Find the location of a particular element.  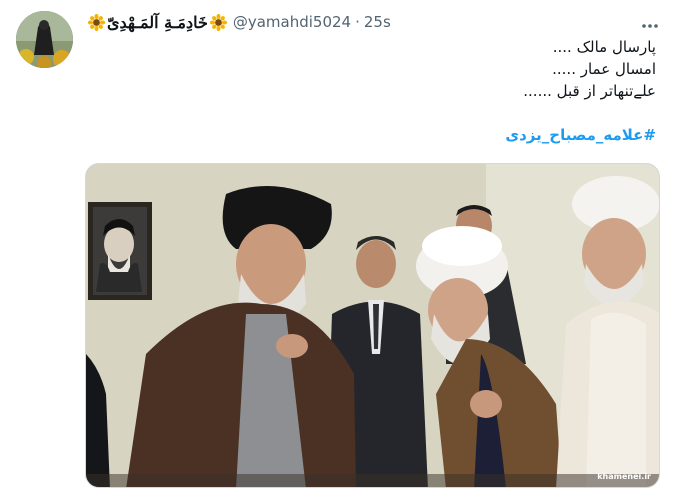

more-horizontal-icon is located at coordinates (650, 23).